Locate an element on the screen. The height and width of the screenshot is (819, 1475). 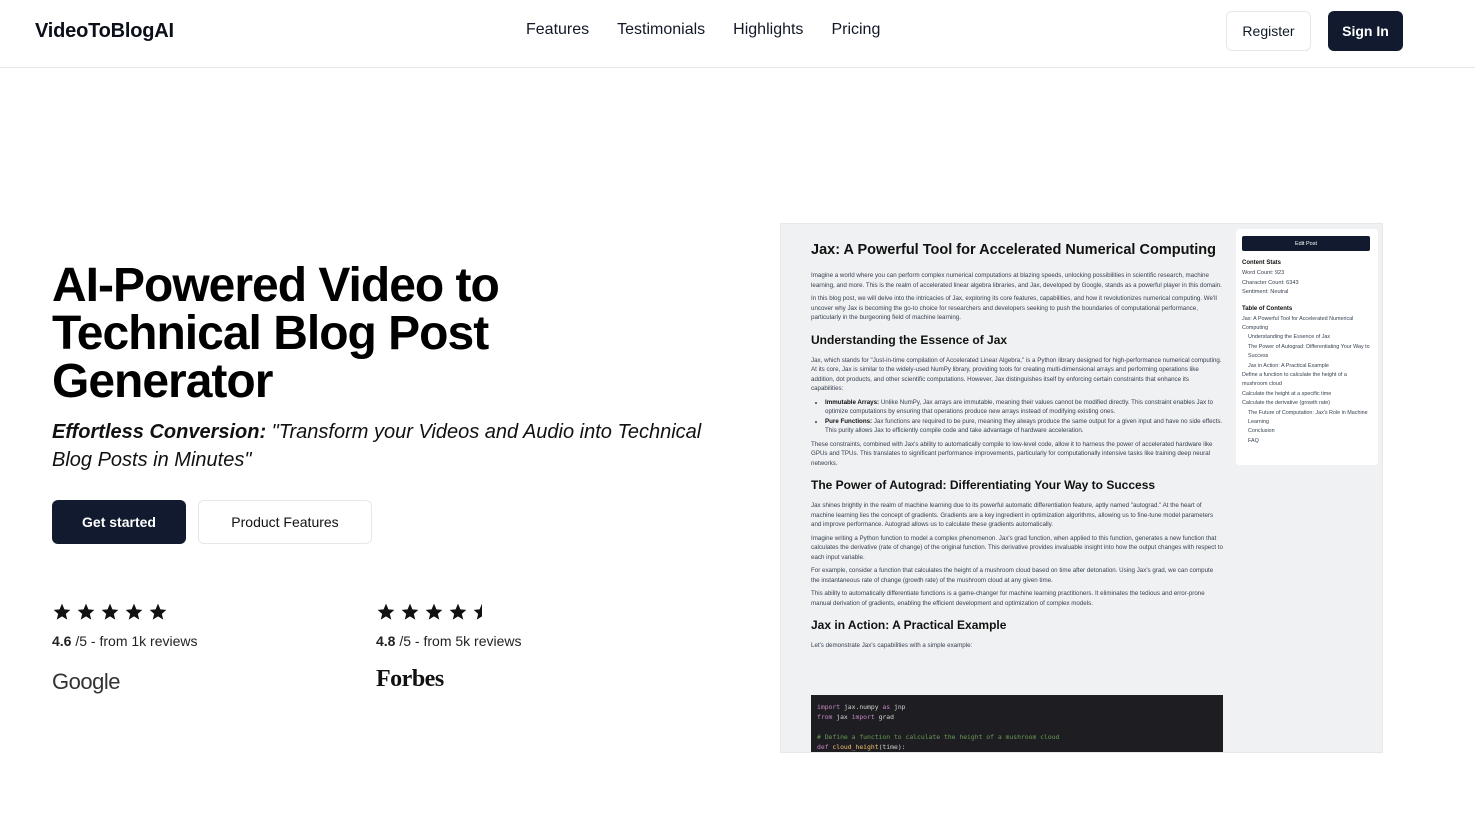
toc-item: Calculate the derivative (growth rate) is located at coordinates (1307, 403).